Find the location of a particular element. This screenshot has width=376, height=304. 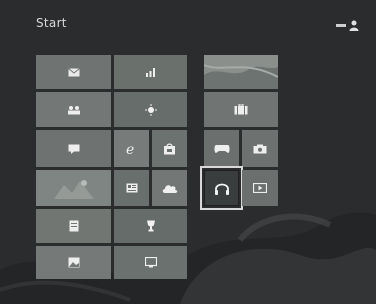

finance-tile is located at coordinates (150, 72).